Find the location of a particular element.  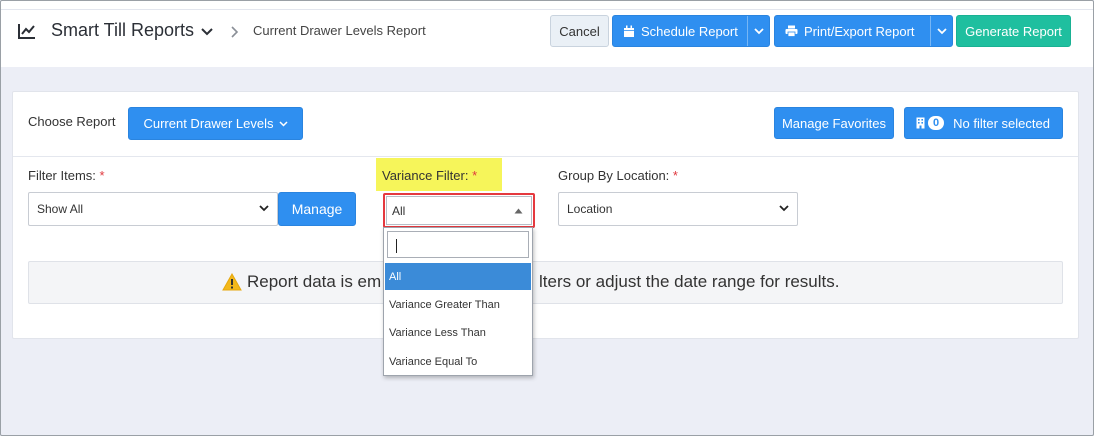

dropdown-option-all: All is located at coordinates (458, 276).